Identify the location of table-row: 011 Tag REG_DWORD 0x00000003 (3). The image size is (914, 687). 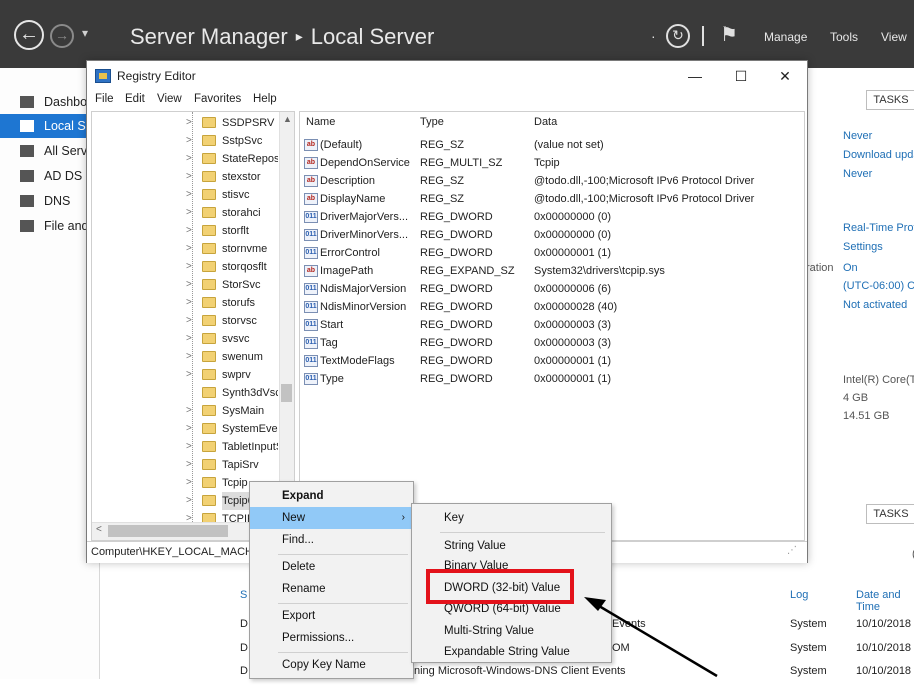
(550, 343).